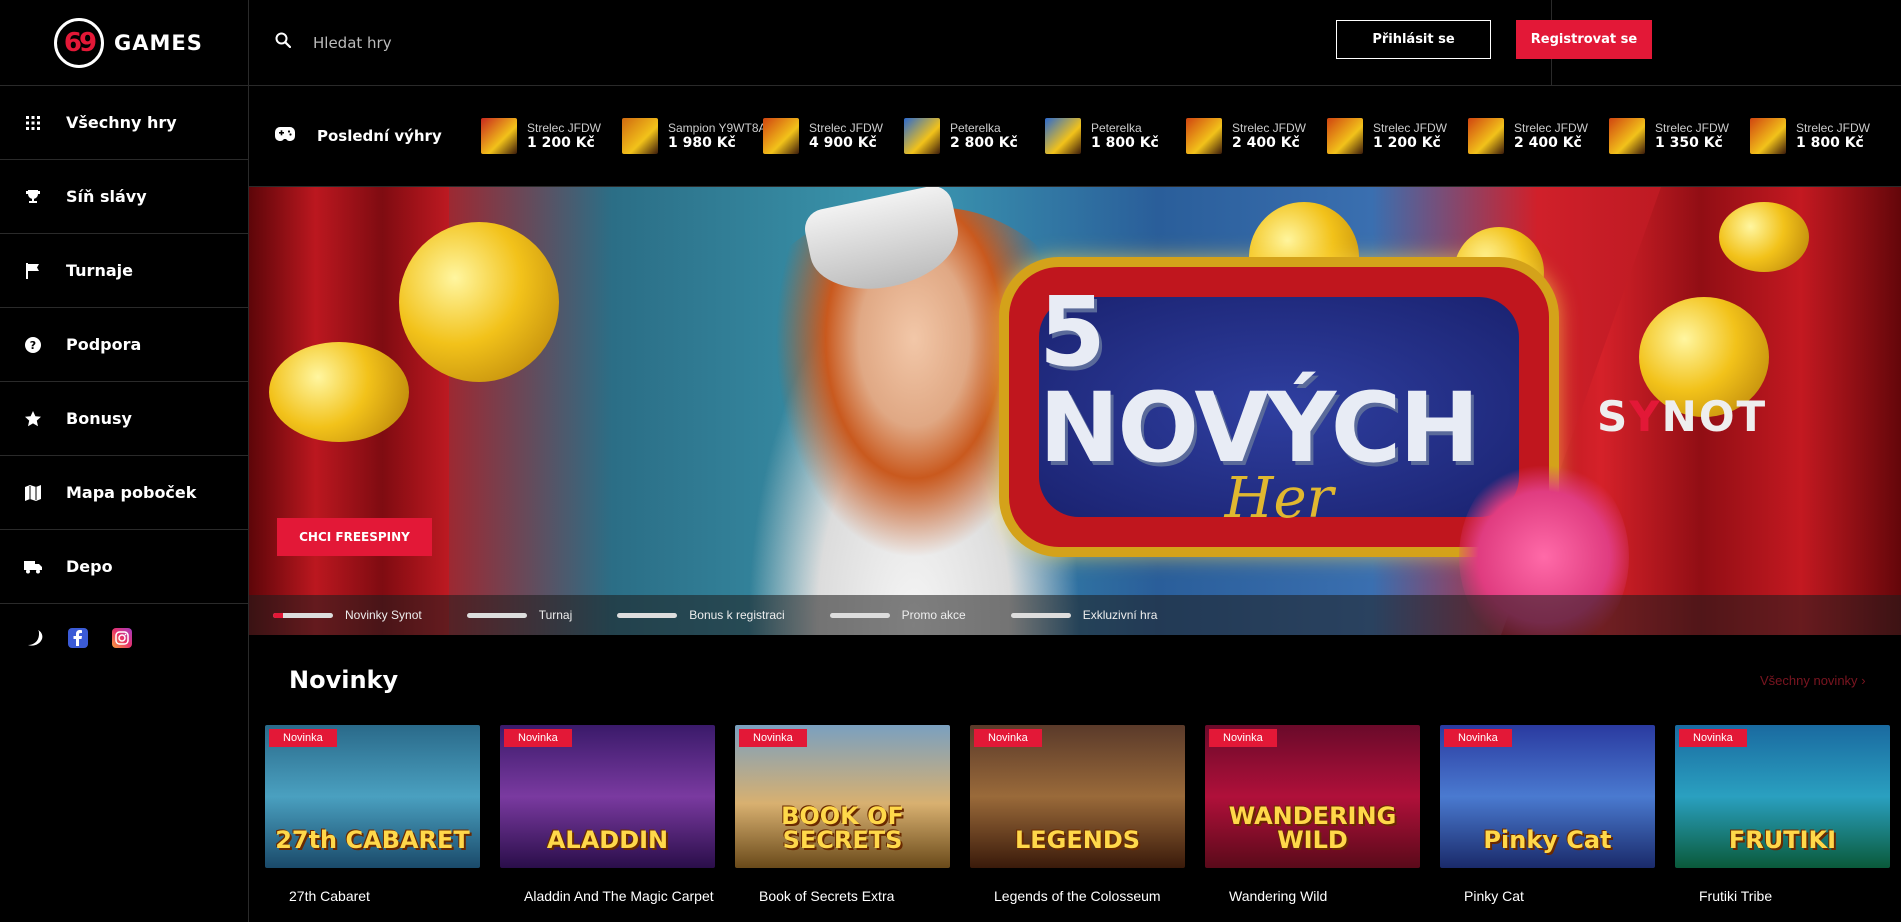 The image size is (1901, 922). I want to click on win-item: Strelec JFDW 1 800 Kč, so click(1820, 136).